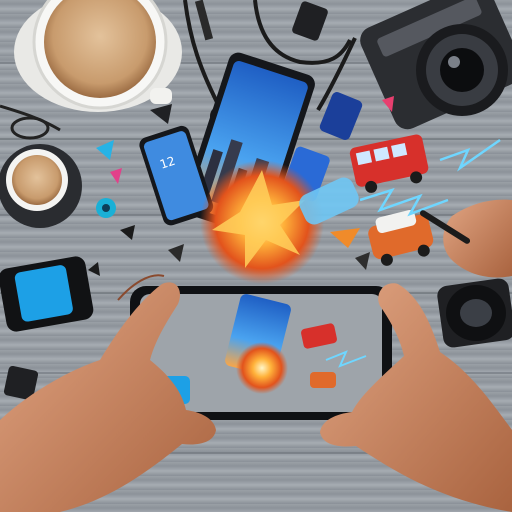 The image size is (512, 512). What do you see at coordinates (30, 122) in the screenshot?
I see `glasses-icon` at bounding box center [30, 122].